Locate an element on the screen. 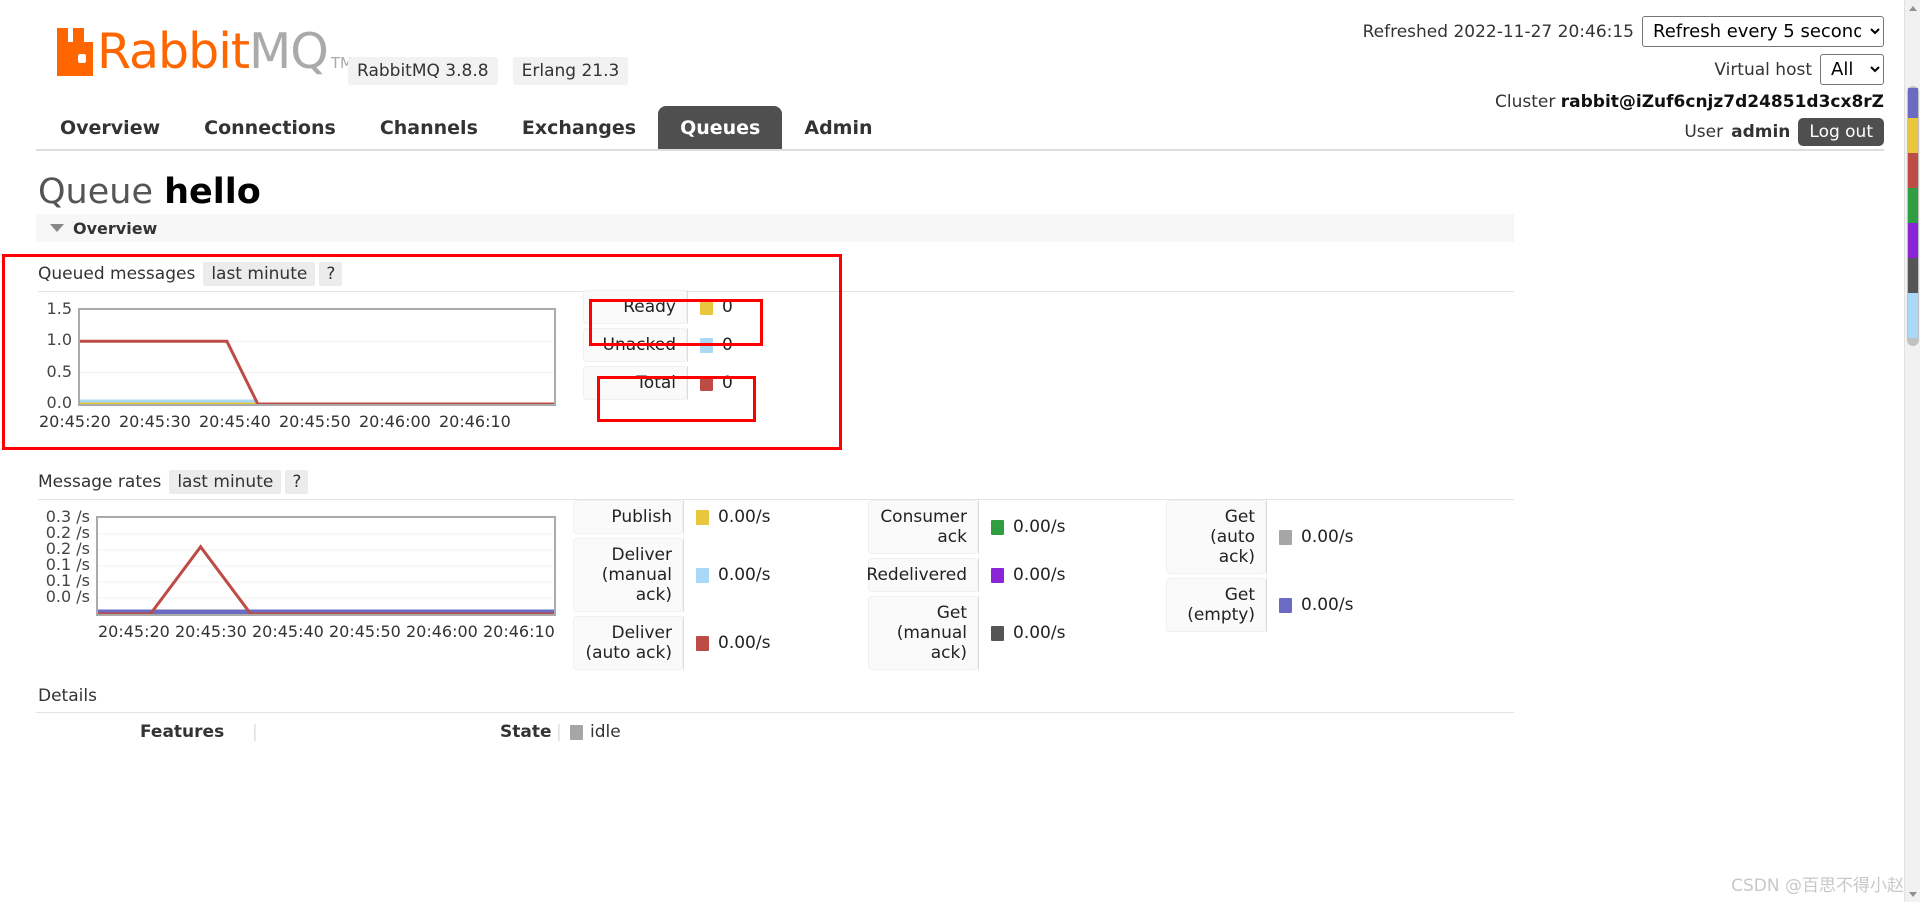 This screenshot has height=902, width=1920. rabbit-logo-icon is located at coordinates (75, 52).